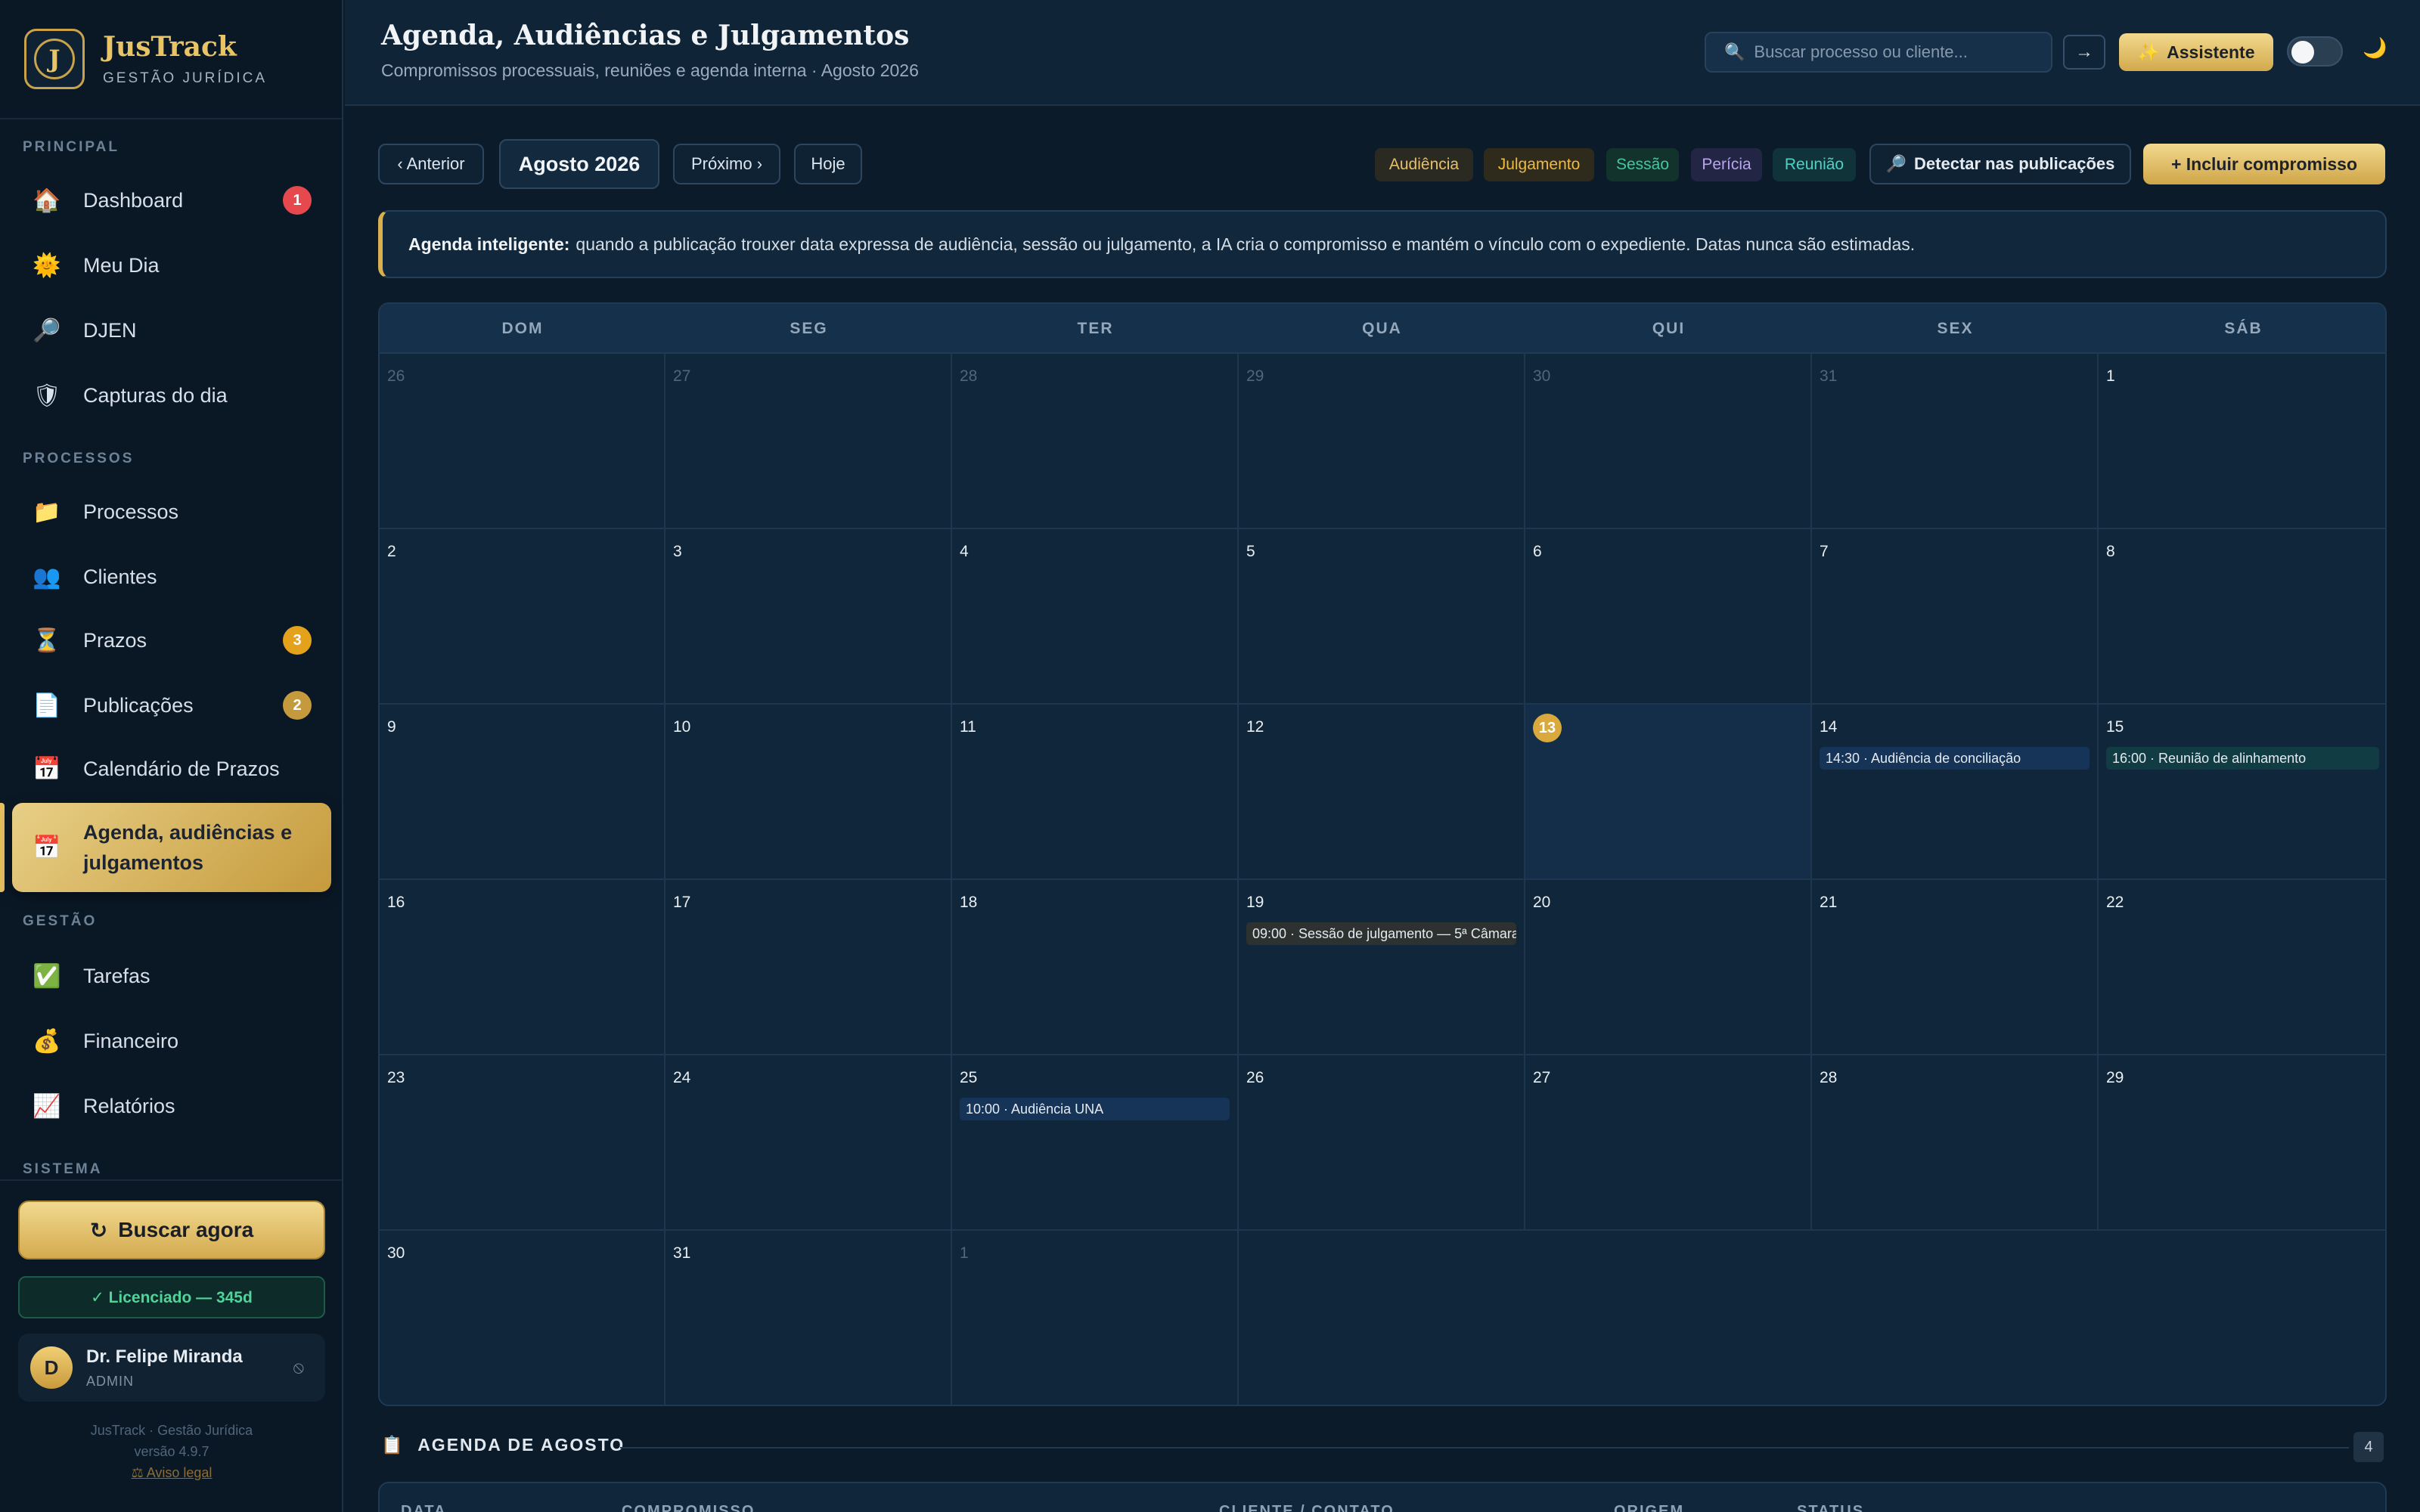  Describe the element at coordinates (1668, 967) in the screenshot. I see `calendar-day: 20` at that location.